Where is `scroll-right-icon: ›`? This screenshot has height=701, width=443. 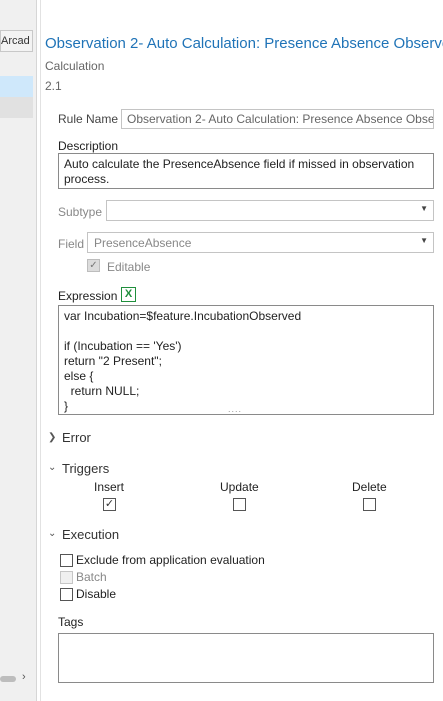
scroll-right-icon: › is located at coordinates (24, 677).